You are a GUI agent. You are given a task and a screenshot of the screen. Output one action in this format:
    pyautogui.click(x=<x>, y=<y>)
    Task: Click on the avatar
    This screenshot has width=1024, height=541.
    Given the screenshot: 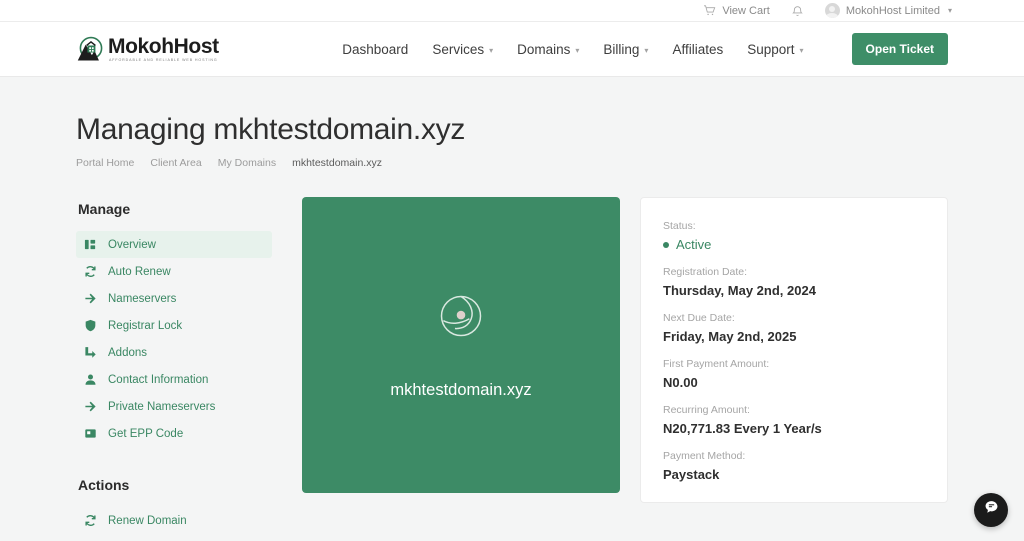 What is the action you would take?
    pyautogui.click(x=832, y=10)
    